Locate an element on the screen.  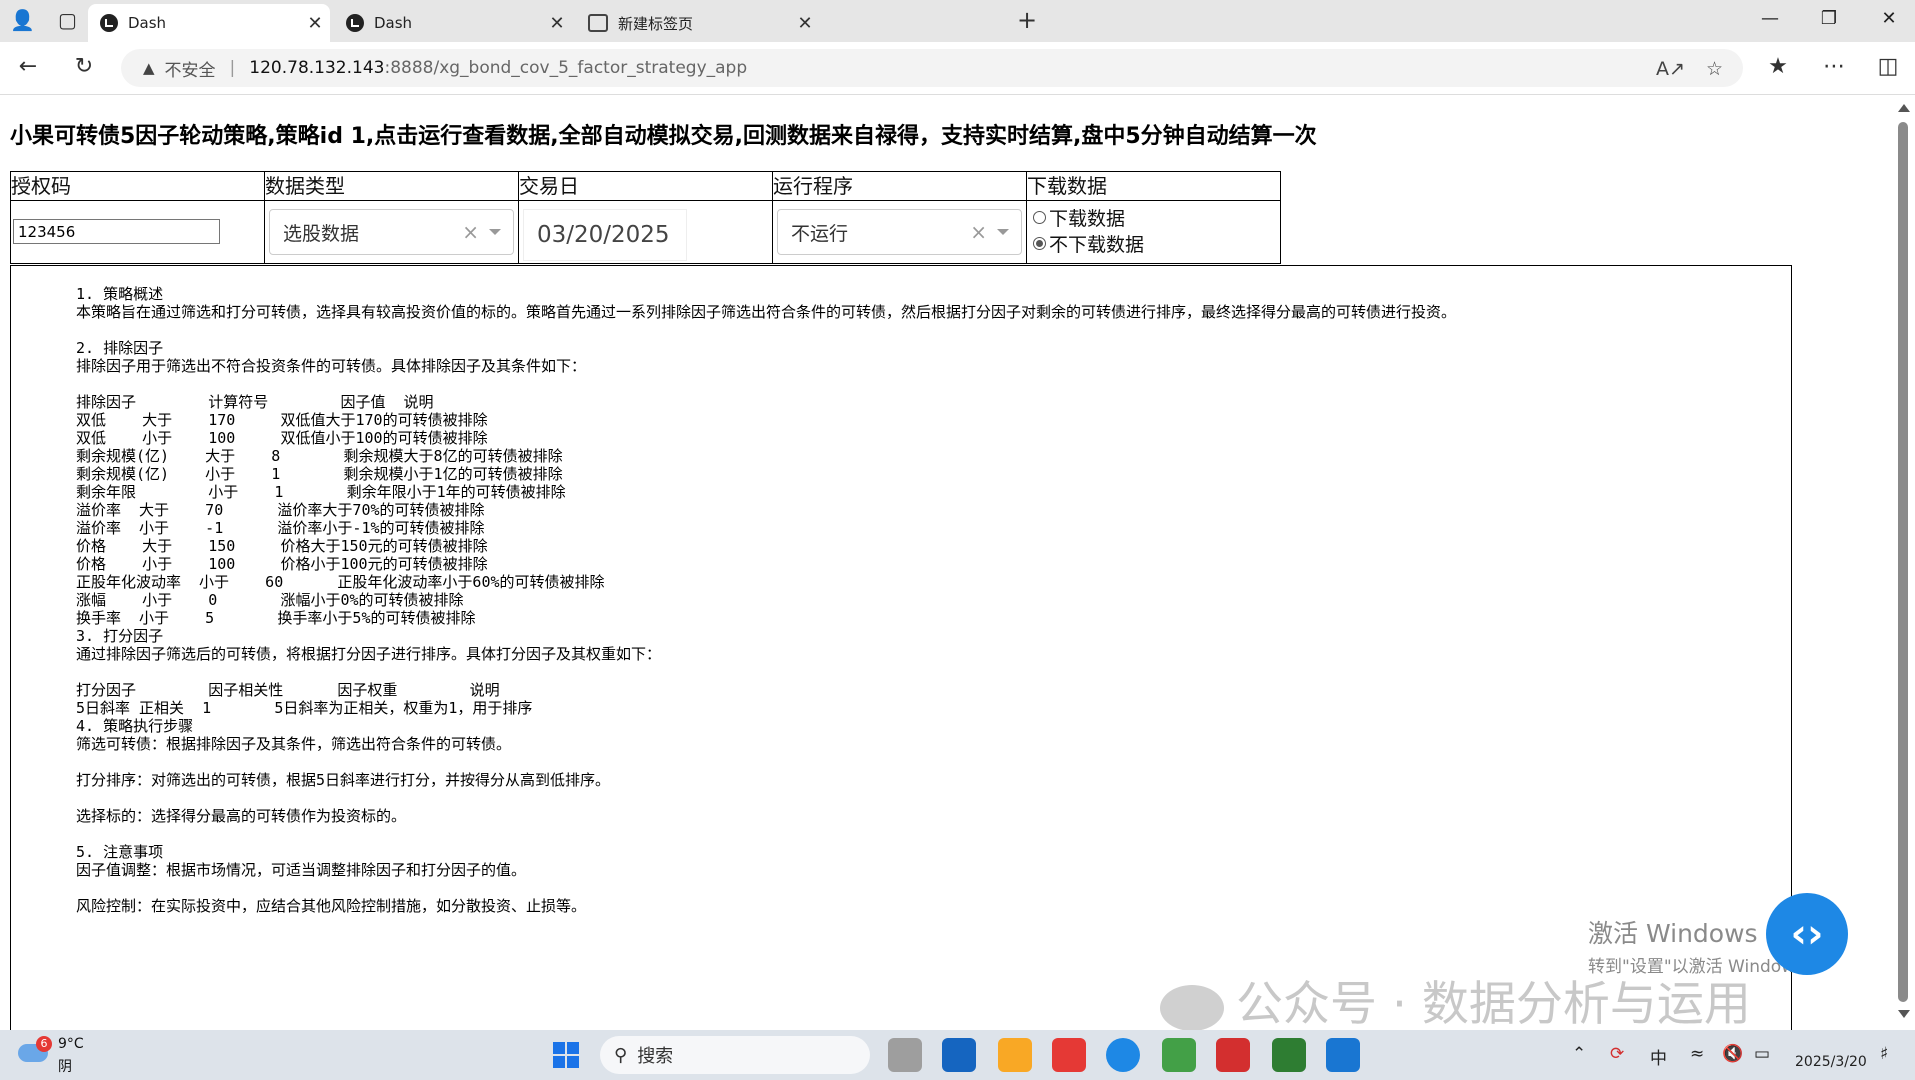
new-tab-page-icon is located at coordinates (598, 23).